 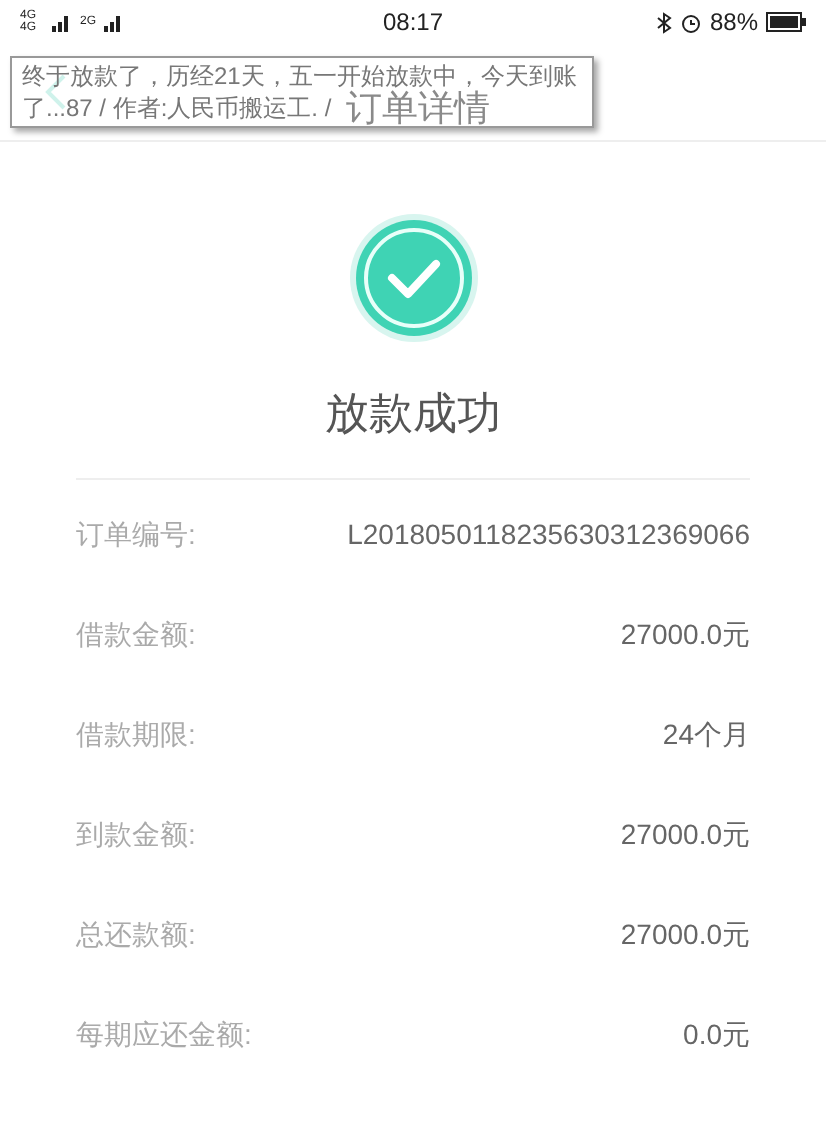 What do you see at coordinates (413, 278) in the screenshot?
I see `success-check-icon` at bounding box center [413, 278].